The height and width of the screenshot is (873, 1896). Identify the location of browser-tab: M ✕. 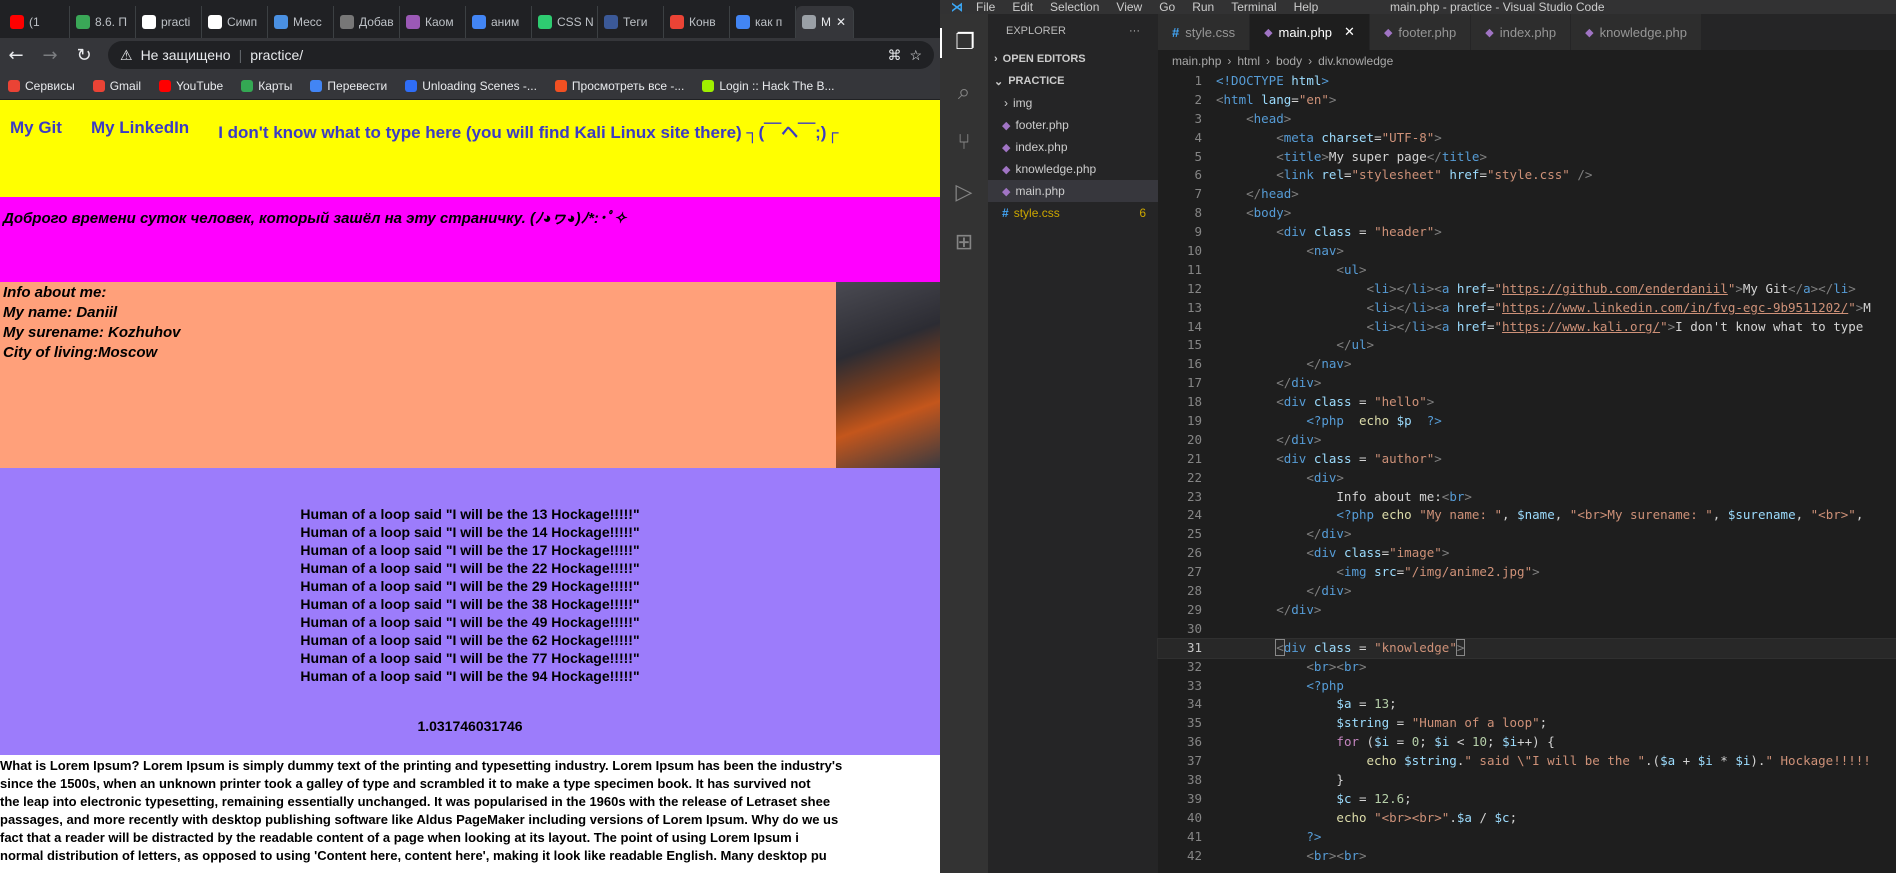
(825, 22).